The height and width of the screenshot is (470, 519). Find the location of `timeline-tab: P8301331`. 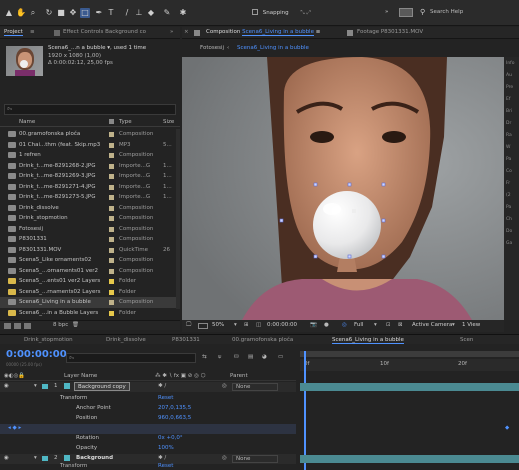

timeline-tab: P8301331 is located at coordinates (186, 340).